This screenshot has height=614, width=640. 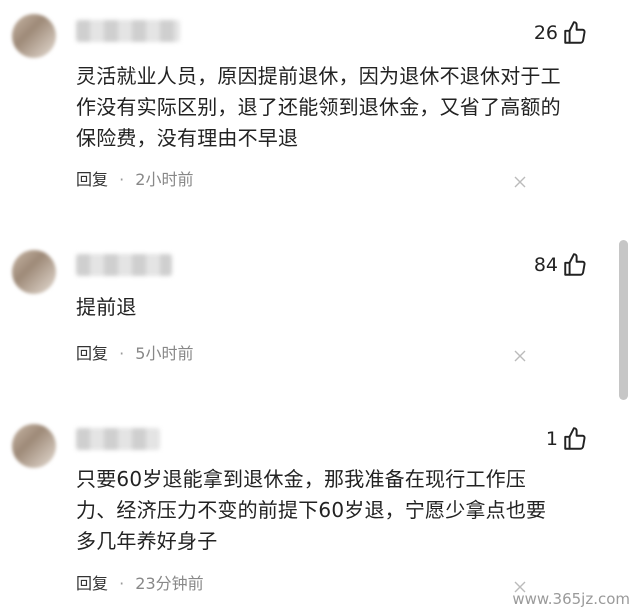 I want to click on timestamp: 2小时前, so click(x=164, y=179).